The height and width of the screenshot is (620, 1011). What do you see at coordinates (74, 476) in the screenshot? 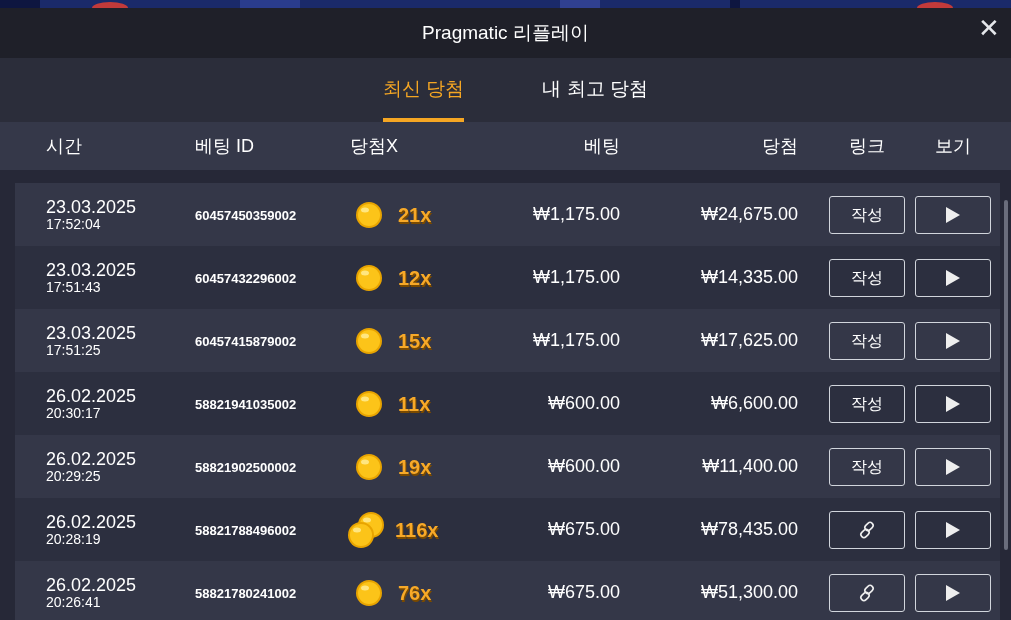
I see `time-text: 20:29:25` at bounding box center [74, 476].